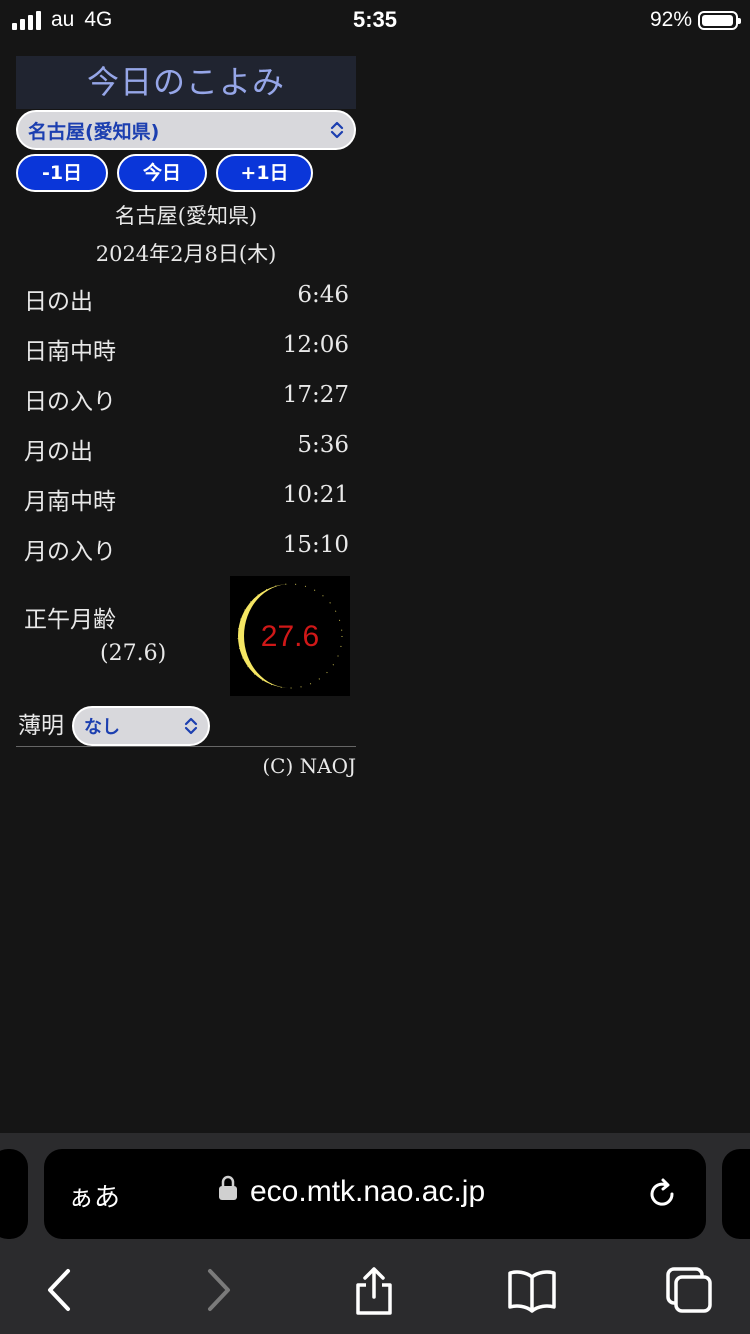  What do you see at coordinates (219, 1292) in the screenshot?
I see `forward-icon` at bounding box center [219, 1292].